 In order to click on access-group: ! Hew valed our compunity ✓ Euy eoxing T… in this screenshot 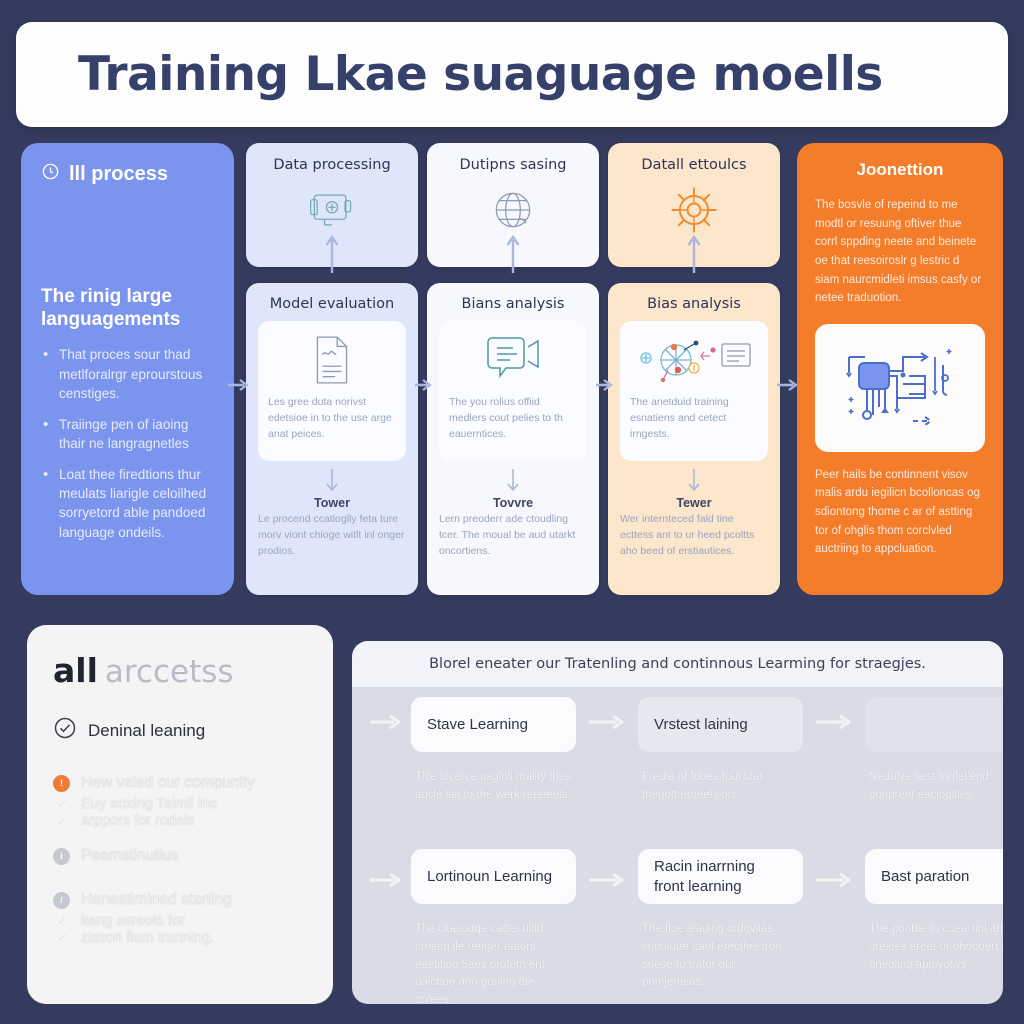, I will do `click(180, 801)`.